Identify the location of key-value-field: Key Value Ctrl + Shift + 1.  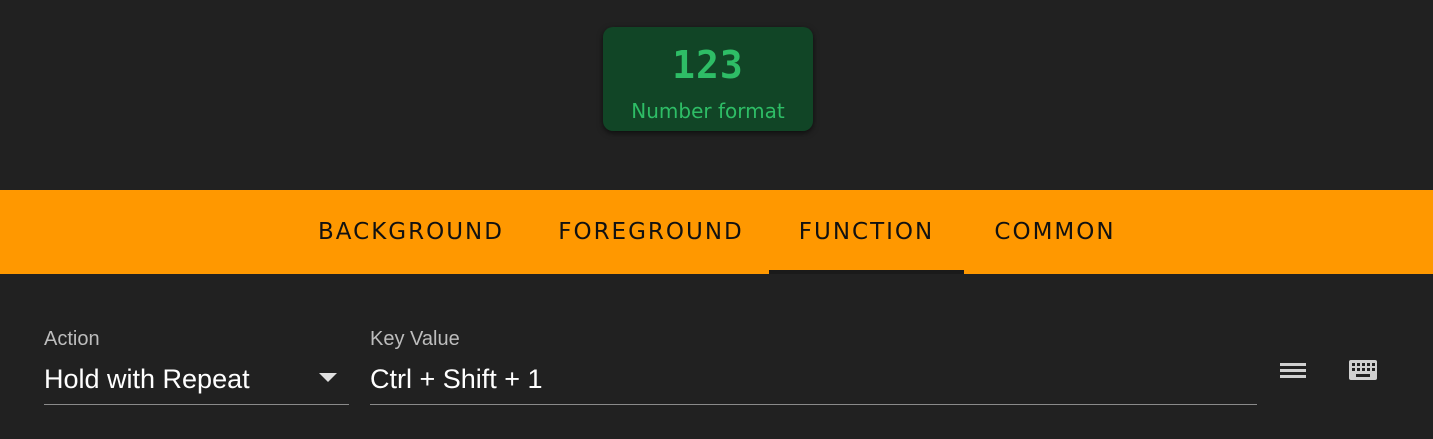
(813, 362).